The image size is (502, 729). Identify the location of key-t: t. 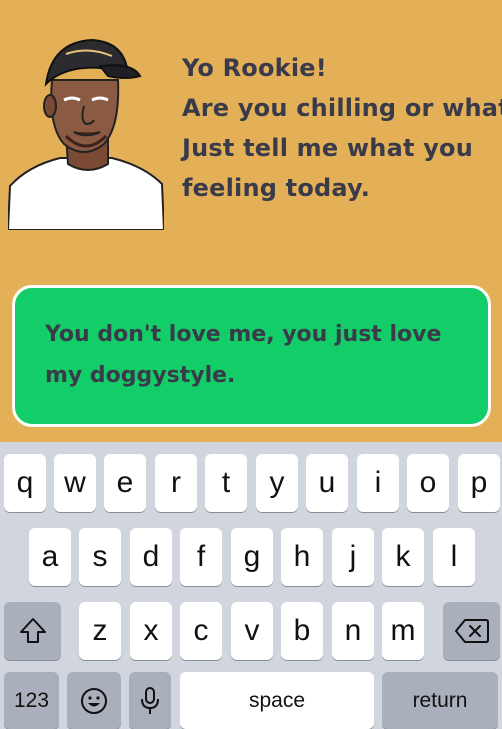
(226, 483).